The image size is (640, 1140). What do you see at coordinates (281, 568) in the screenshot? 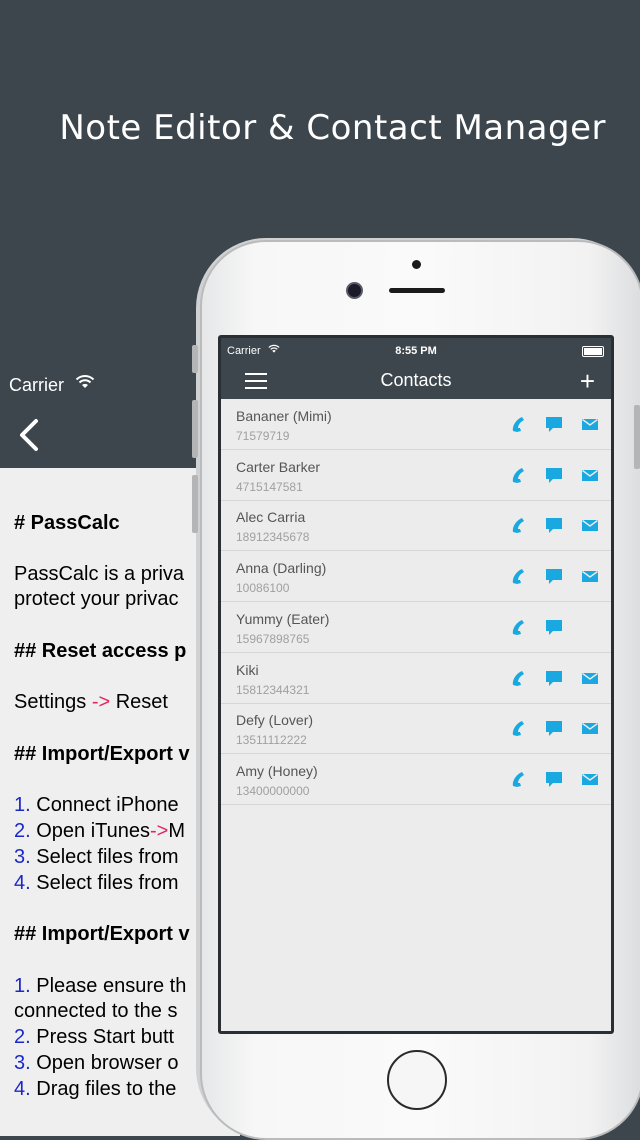
I see `contact-name: Anna (Darling)` at bounding box center [281, 568].